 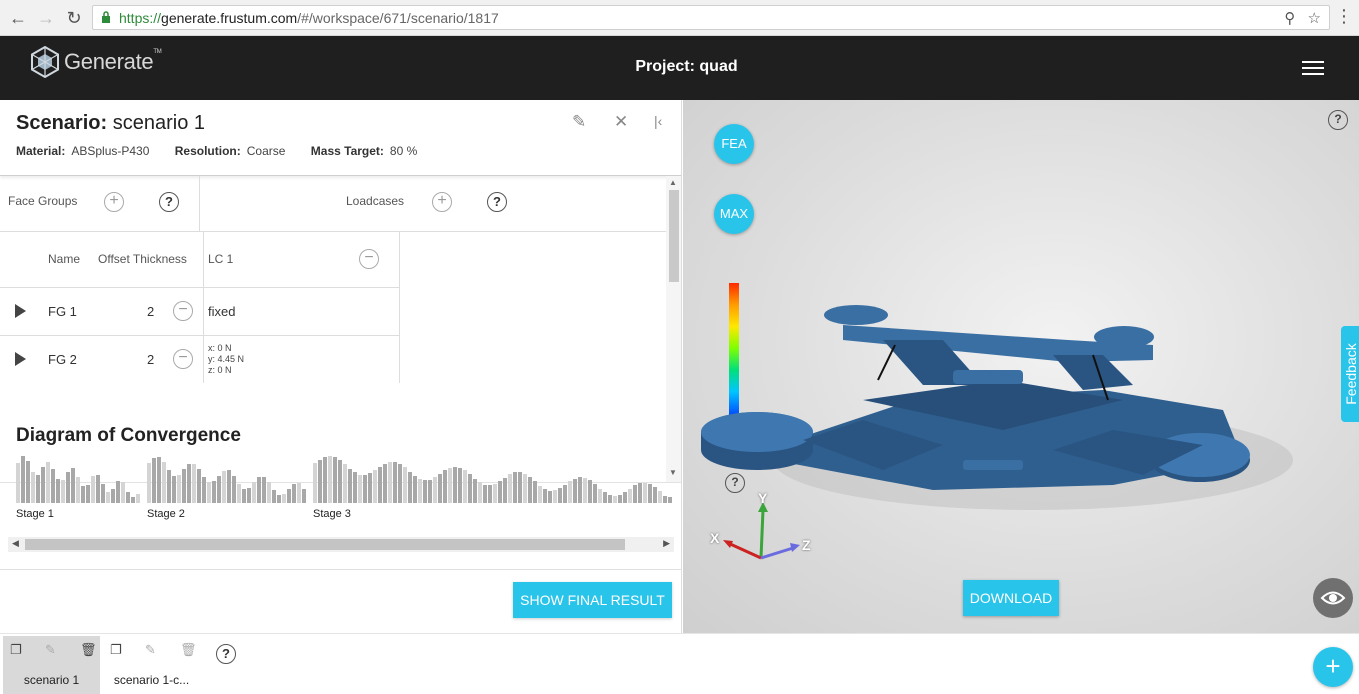 What do you see at coordinates (64, 259) in the screenshot?
I see `col-name: Name` at bounding box center [64, 259].